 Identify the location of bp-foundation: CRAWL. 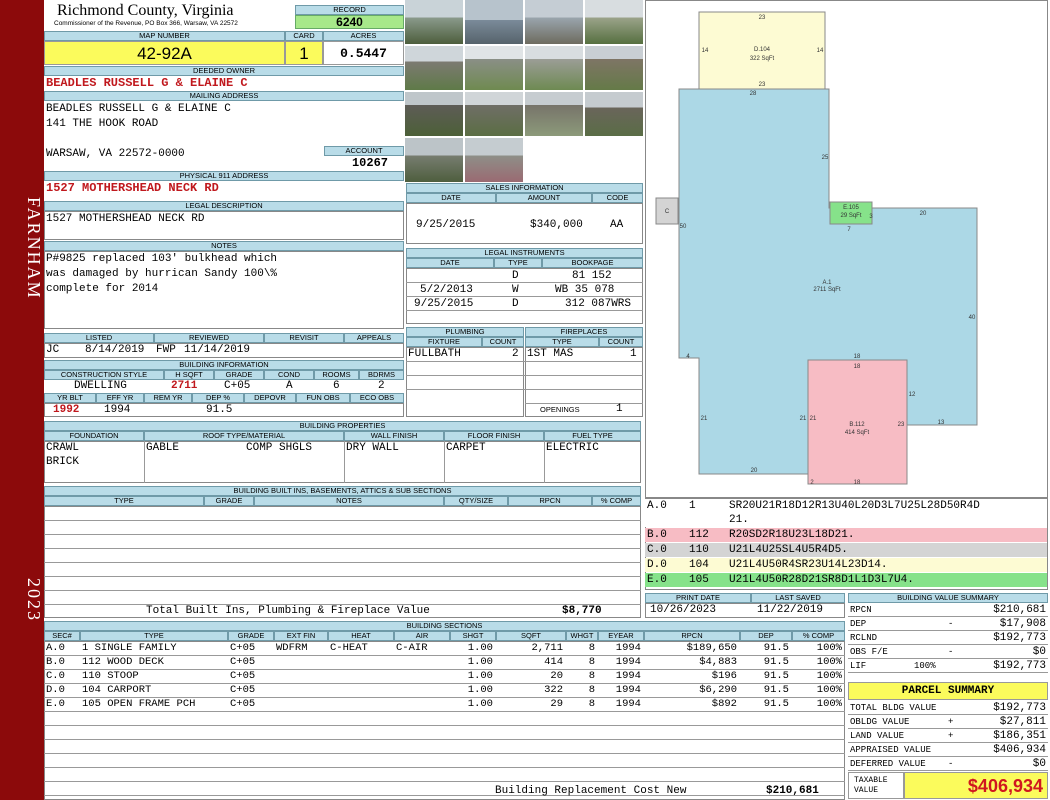
(63, 448).